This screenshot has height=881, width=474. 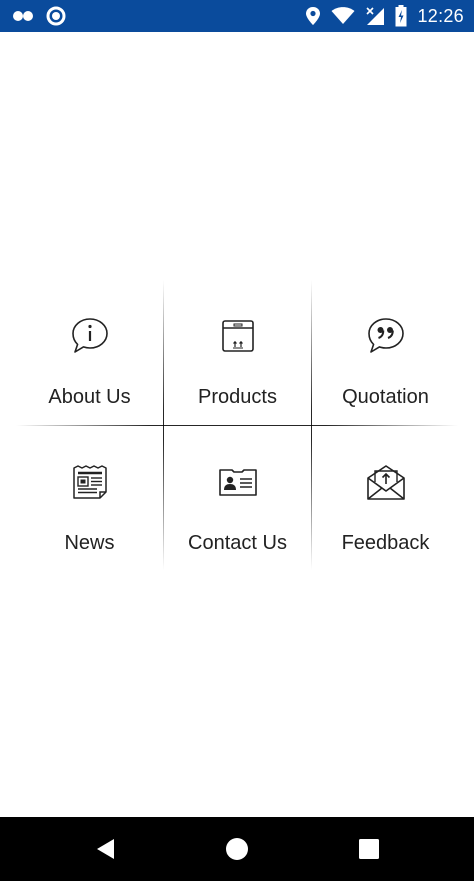 I want to click on newspaper-icon, so click(x=89, y=482).